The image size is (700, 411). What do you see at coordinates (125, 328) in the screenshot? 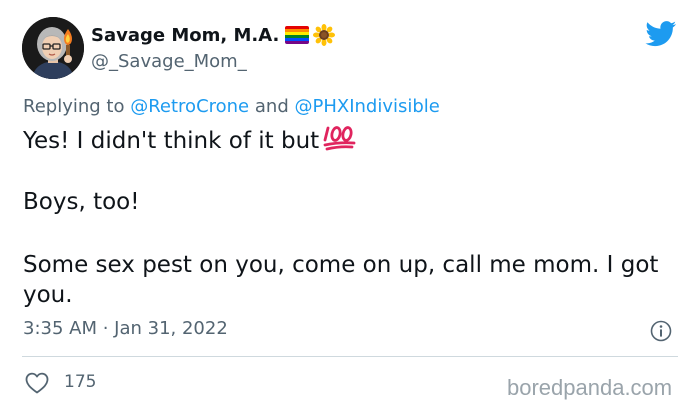
I see `tweet-timestamp: 3:35 AM · Jan 31, 2022` at bounding box center [125, 328].